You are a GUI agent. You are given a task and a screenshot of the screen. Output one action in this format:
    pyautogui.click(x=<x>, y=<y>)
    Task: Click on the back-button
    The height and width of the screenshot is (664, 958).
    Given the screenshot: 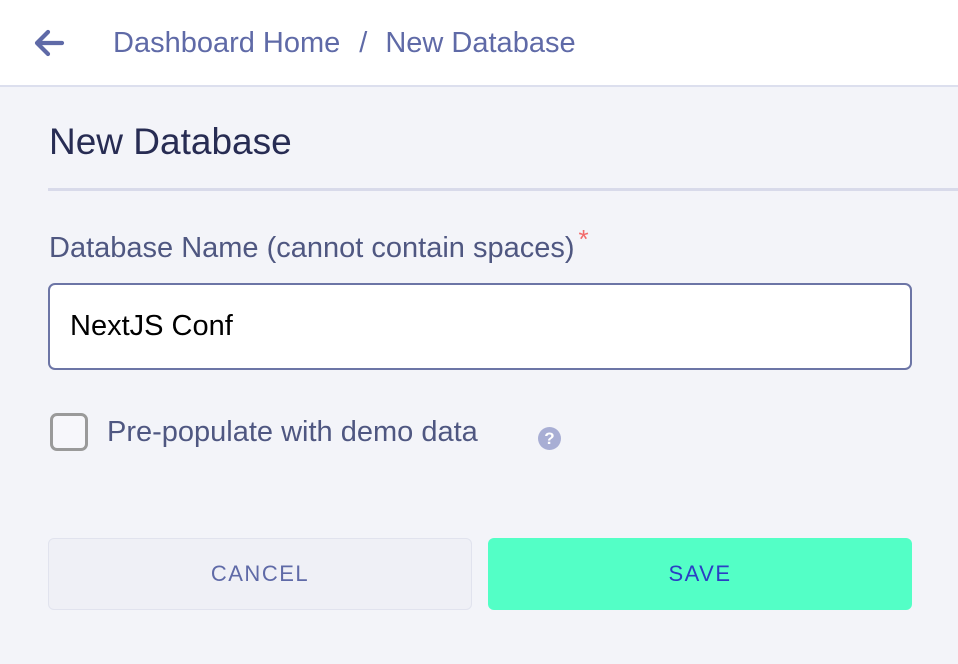 What is the action you would take?
    pyautogui.click(x=49, y=43)
    